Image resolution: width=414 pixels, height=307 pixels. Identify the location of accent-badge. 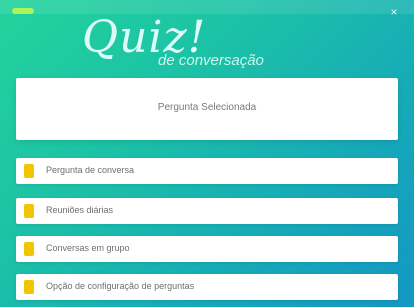
(23, 11).